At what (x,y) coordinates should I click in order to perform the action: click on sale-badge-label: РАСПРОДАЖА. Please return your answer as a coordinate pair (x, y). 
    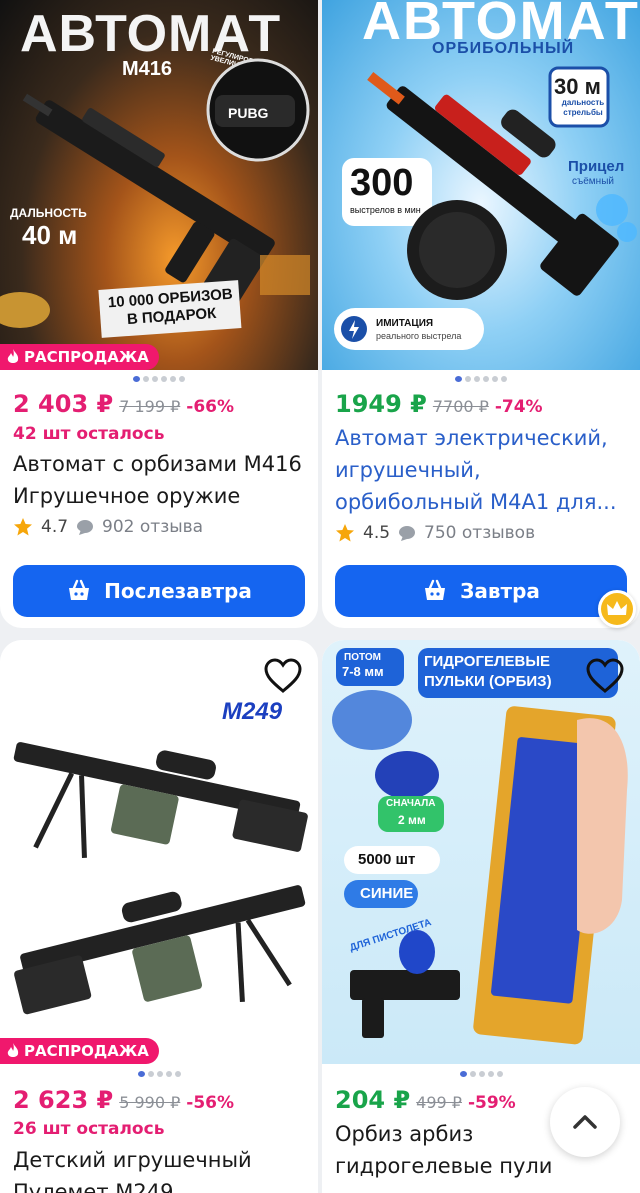
    Looking at the image, I should click on (86, 357).